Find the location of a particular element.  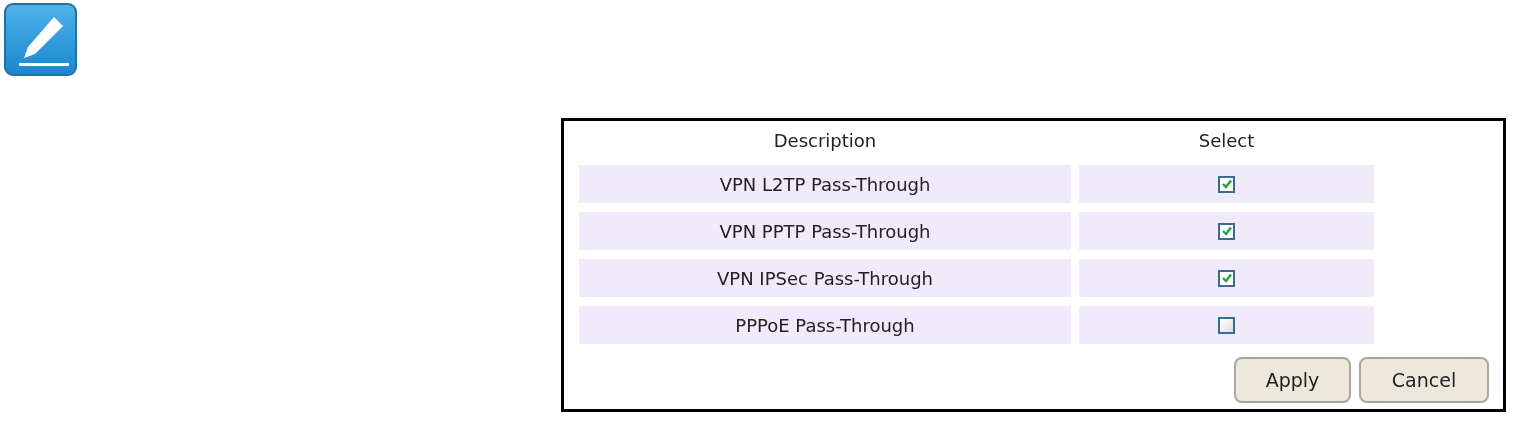

column-header: Description is located at coordinates (825, 141).